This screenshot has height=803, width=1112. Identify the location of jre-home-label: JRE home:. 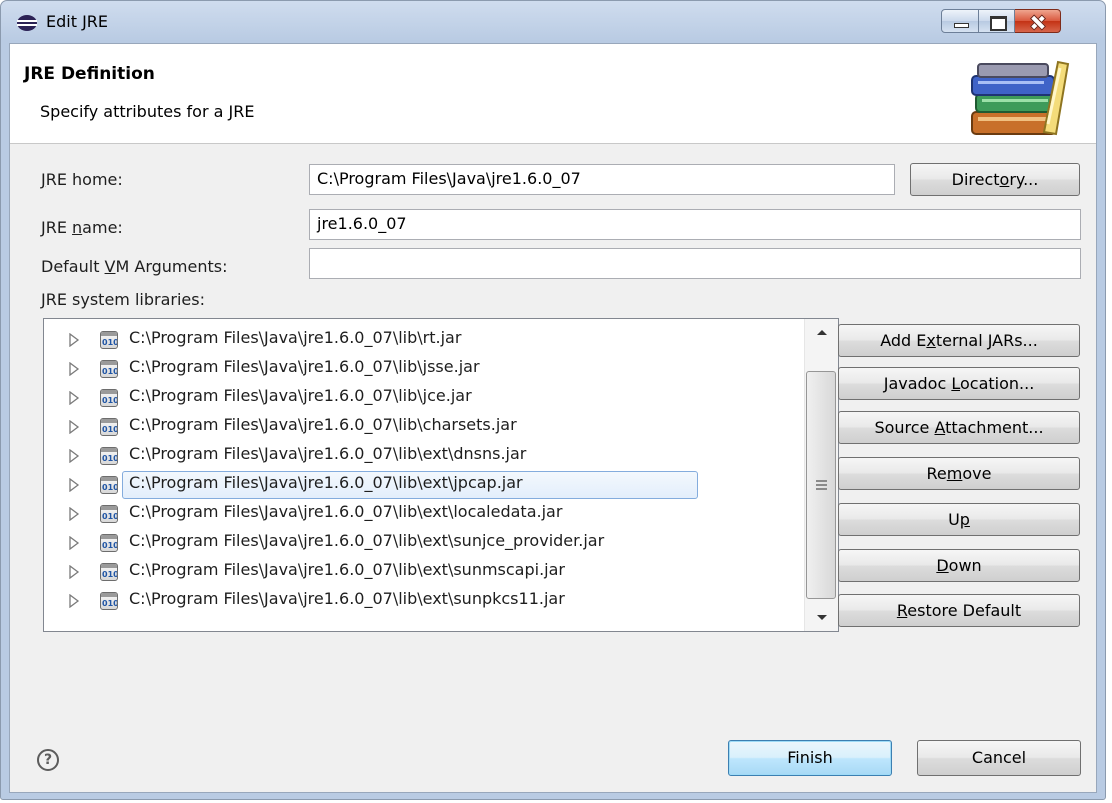
(82, 179).